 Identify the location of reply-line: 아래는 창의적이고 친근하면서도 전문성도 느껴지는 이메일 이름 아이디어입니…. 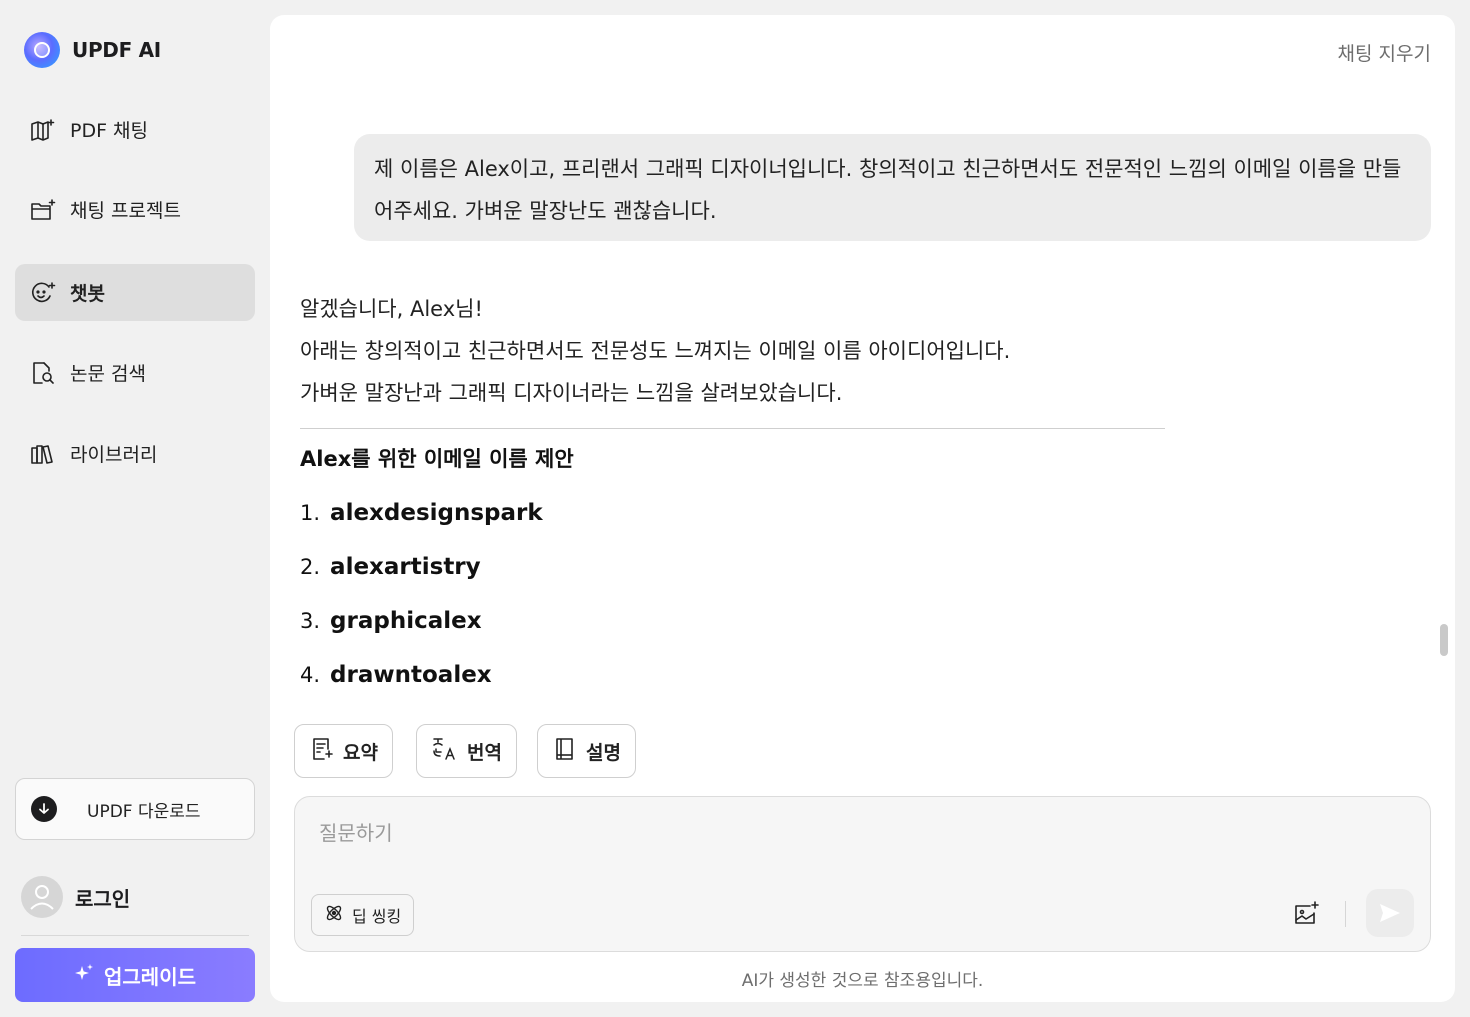
(655, 351).